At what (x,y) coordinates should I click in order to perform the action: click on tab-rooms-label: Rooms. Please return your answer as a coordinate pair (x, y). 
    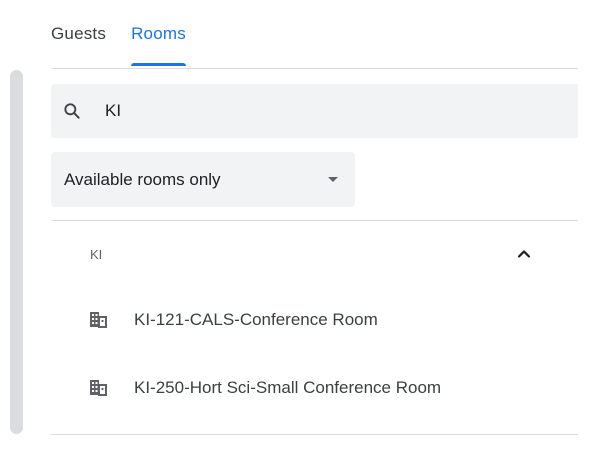
    Looking at the image, I should click on (158, 33).